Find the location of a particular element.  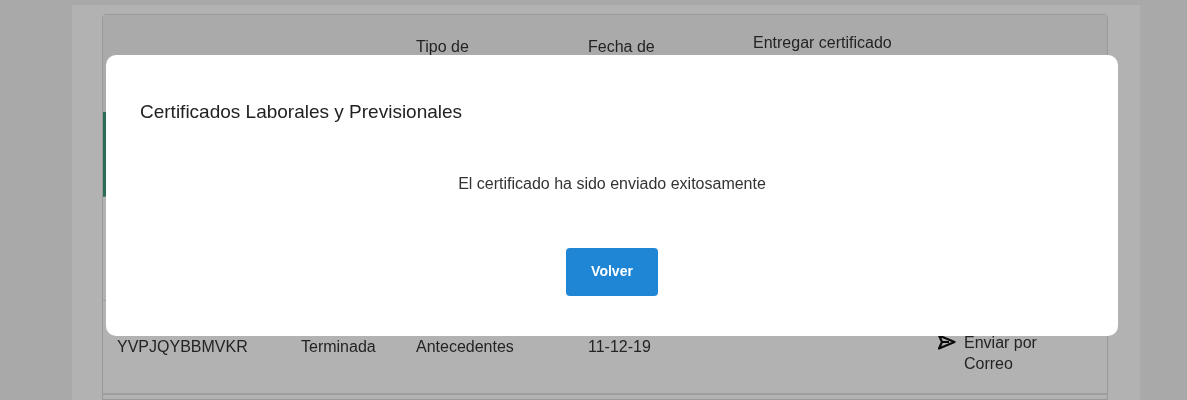

column-header: Fecha de is located at coordinates (622, 47).